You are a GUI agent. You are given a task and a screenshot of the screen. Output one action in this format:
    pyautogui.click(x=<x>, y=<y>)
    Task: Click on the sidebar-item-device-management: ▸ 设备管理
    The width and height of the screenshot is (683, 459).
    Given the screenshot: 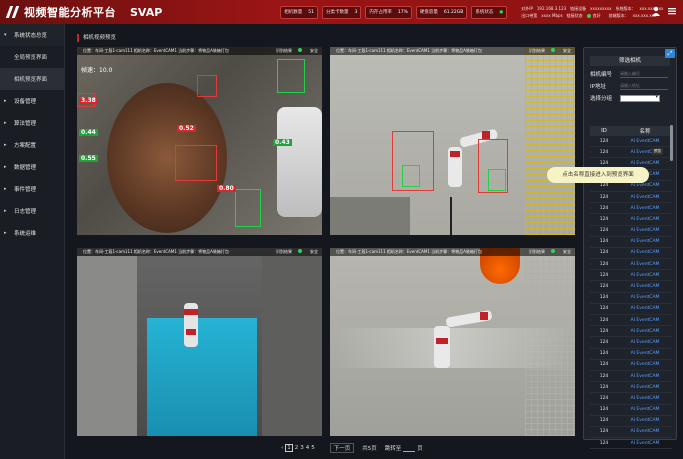 What is the action you would take?
    pyautogui.click(x=32, y=101)
    